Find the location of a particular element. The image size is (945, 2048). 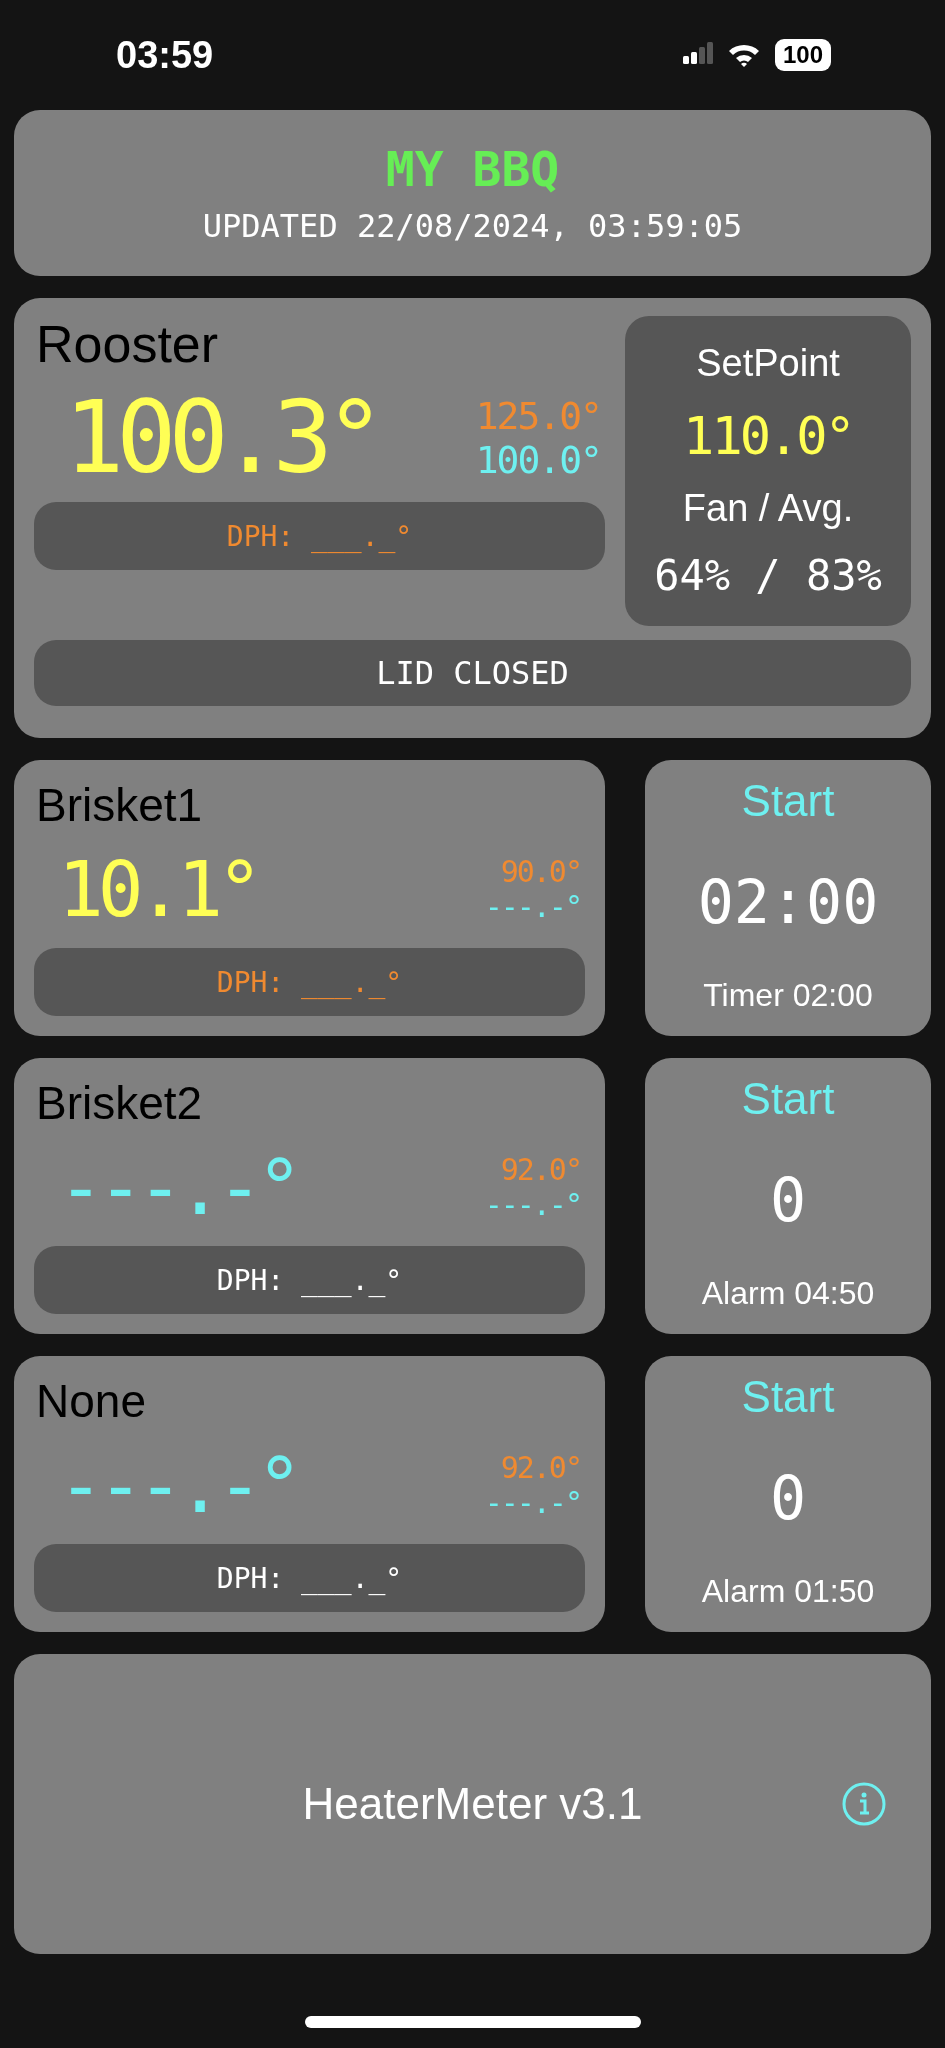

probe-name: Rooster is located at coordinates (128, 345).